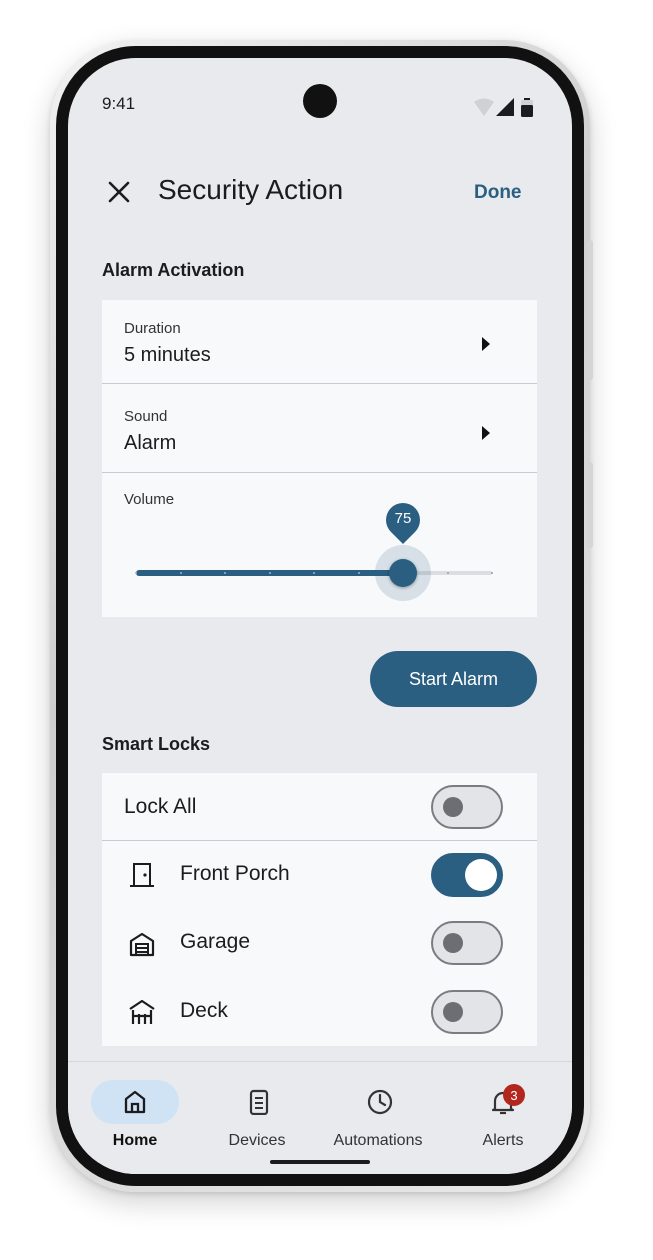 Image resolution: width=653 pixels, height=1260 pixels. What do you see at coordinates (319, 875) in the screenshot?
I see `lock-row-front-porch: Front Porch` at bounding box center [319, 875].